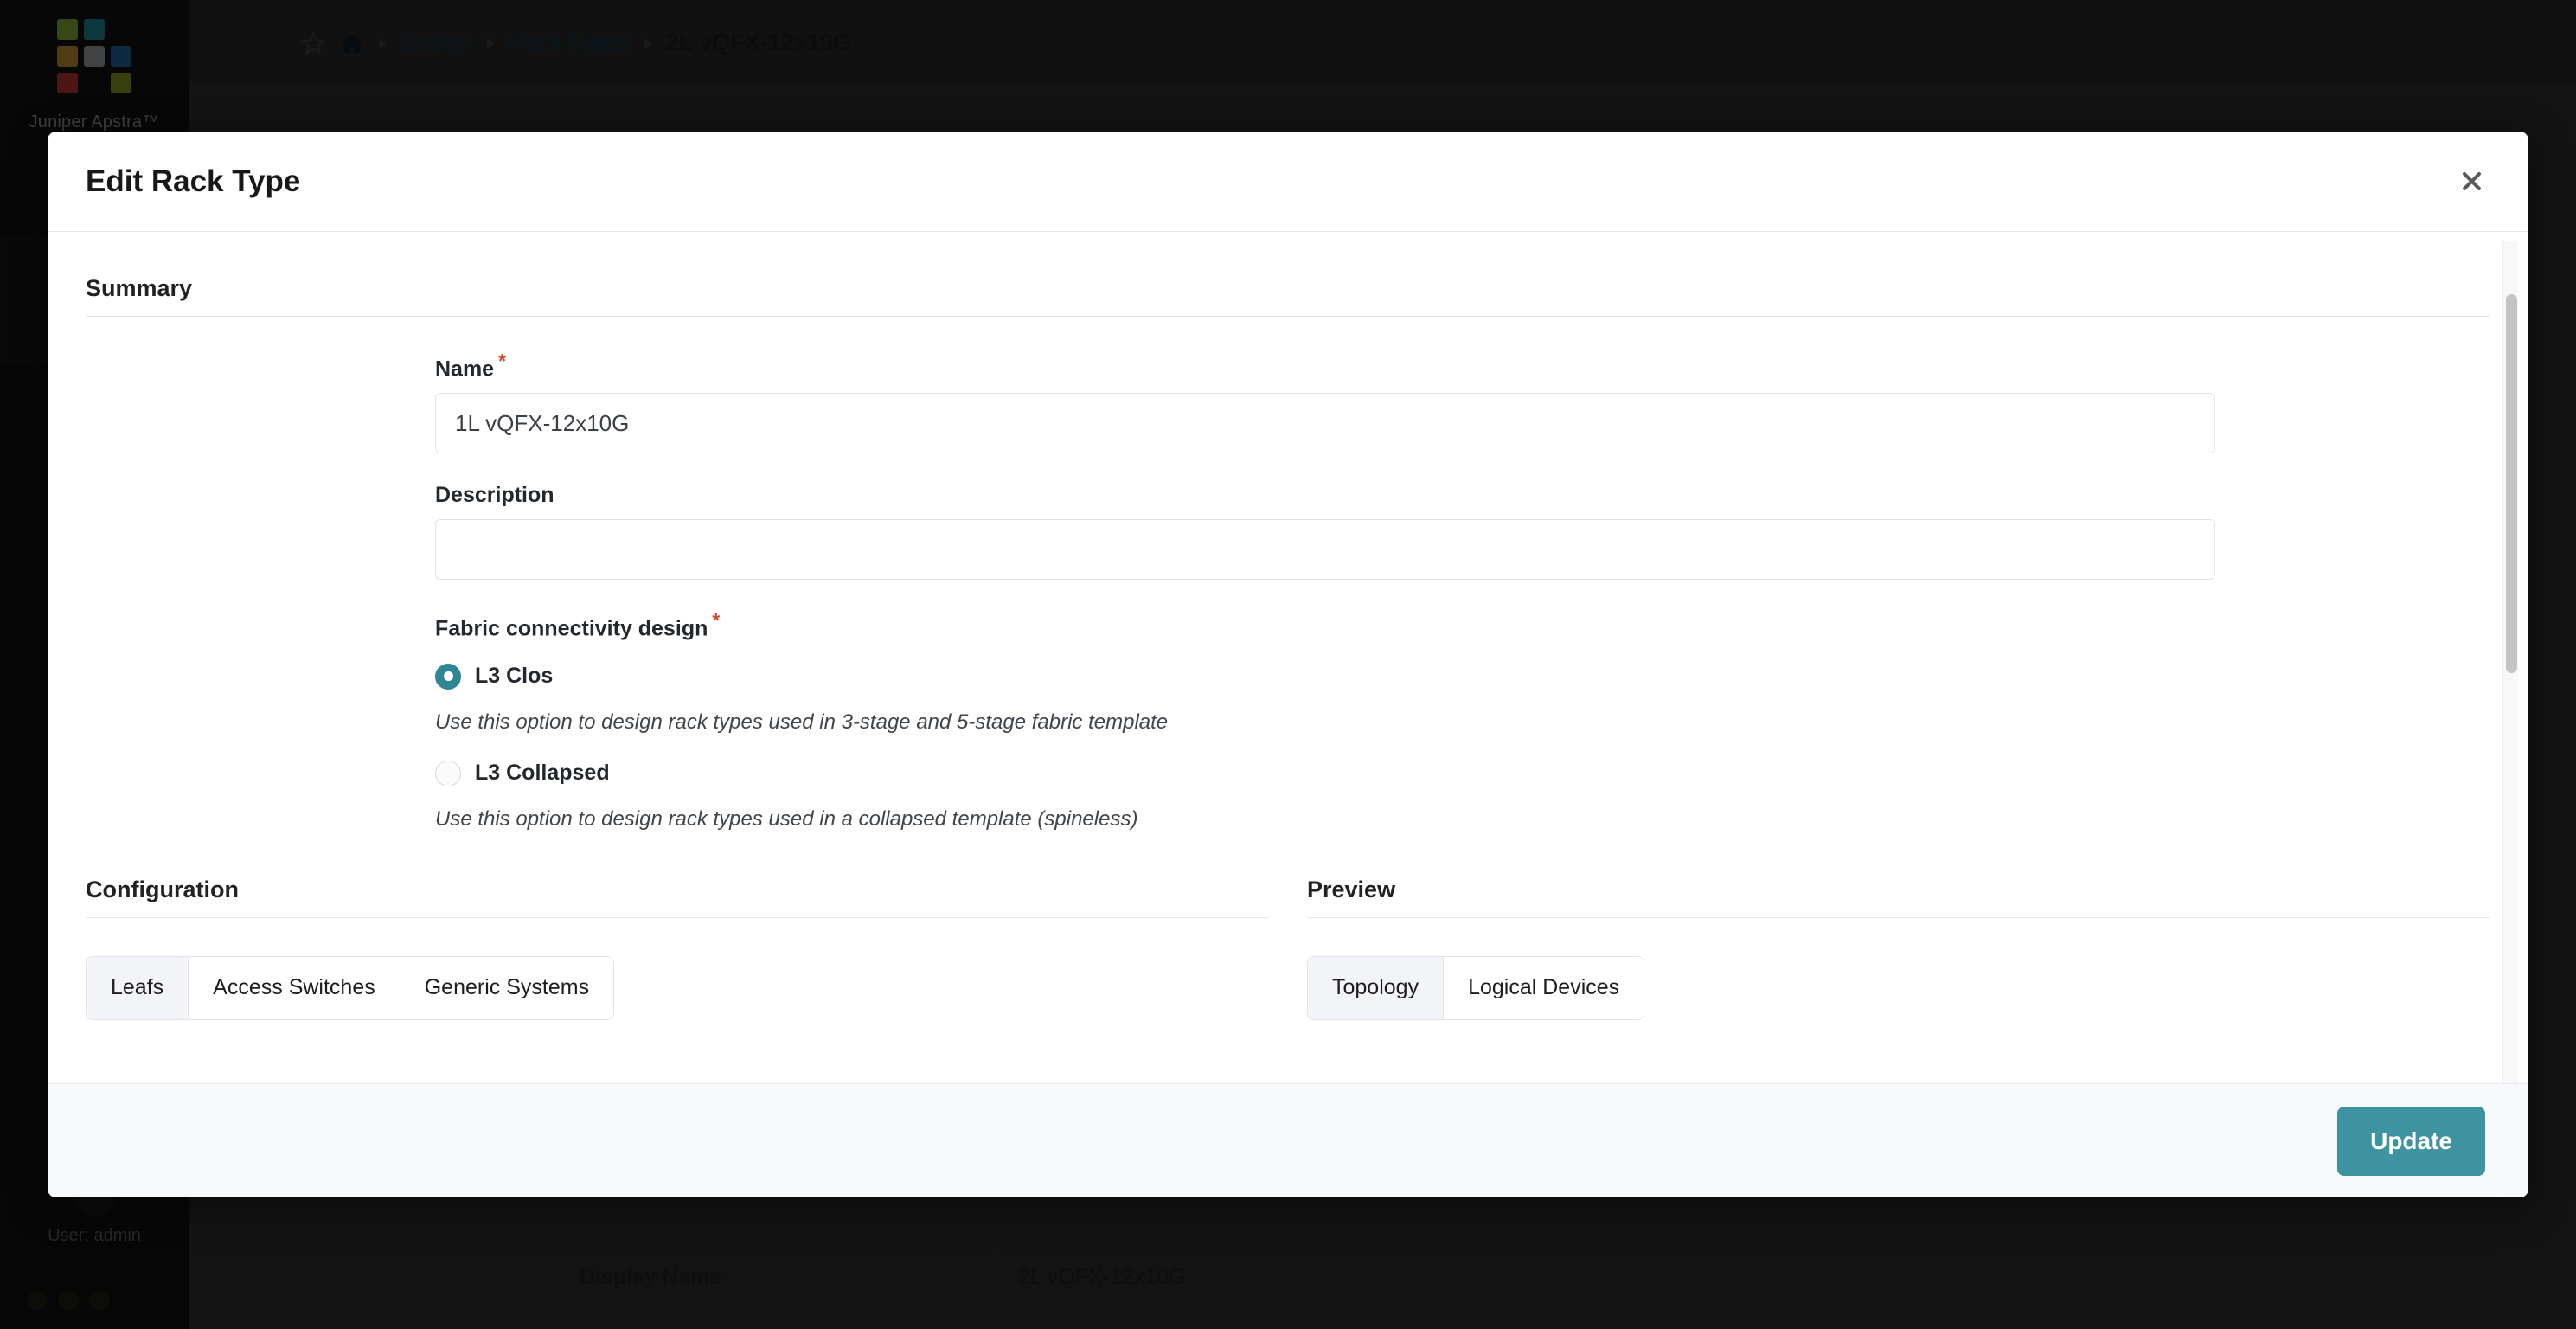  I want to click on close-icon, so click(2471, 182).